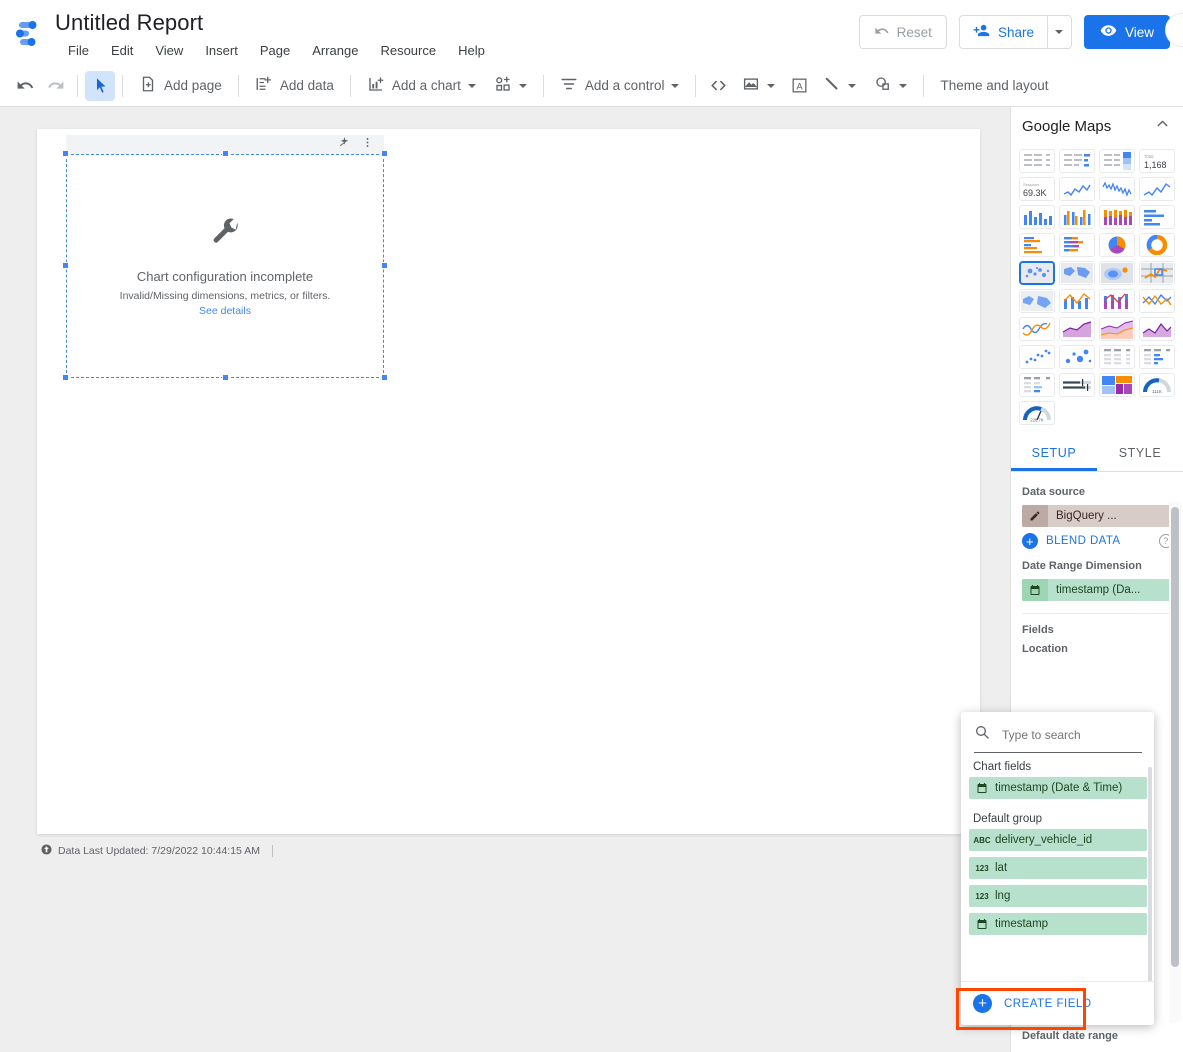 The height and width of the screenshot is (1052, 1183). I want to click on menu-item-edit: Edit, so click(122, 50).